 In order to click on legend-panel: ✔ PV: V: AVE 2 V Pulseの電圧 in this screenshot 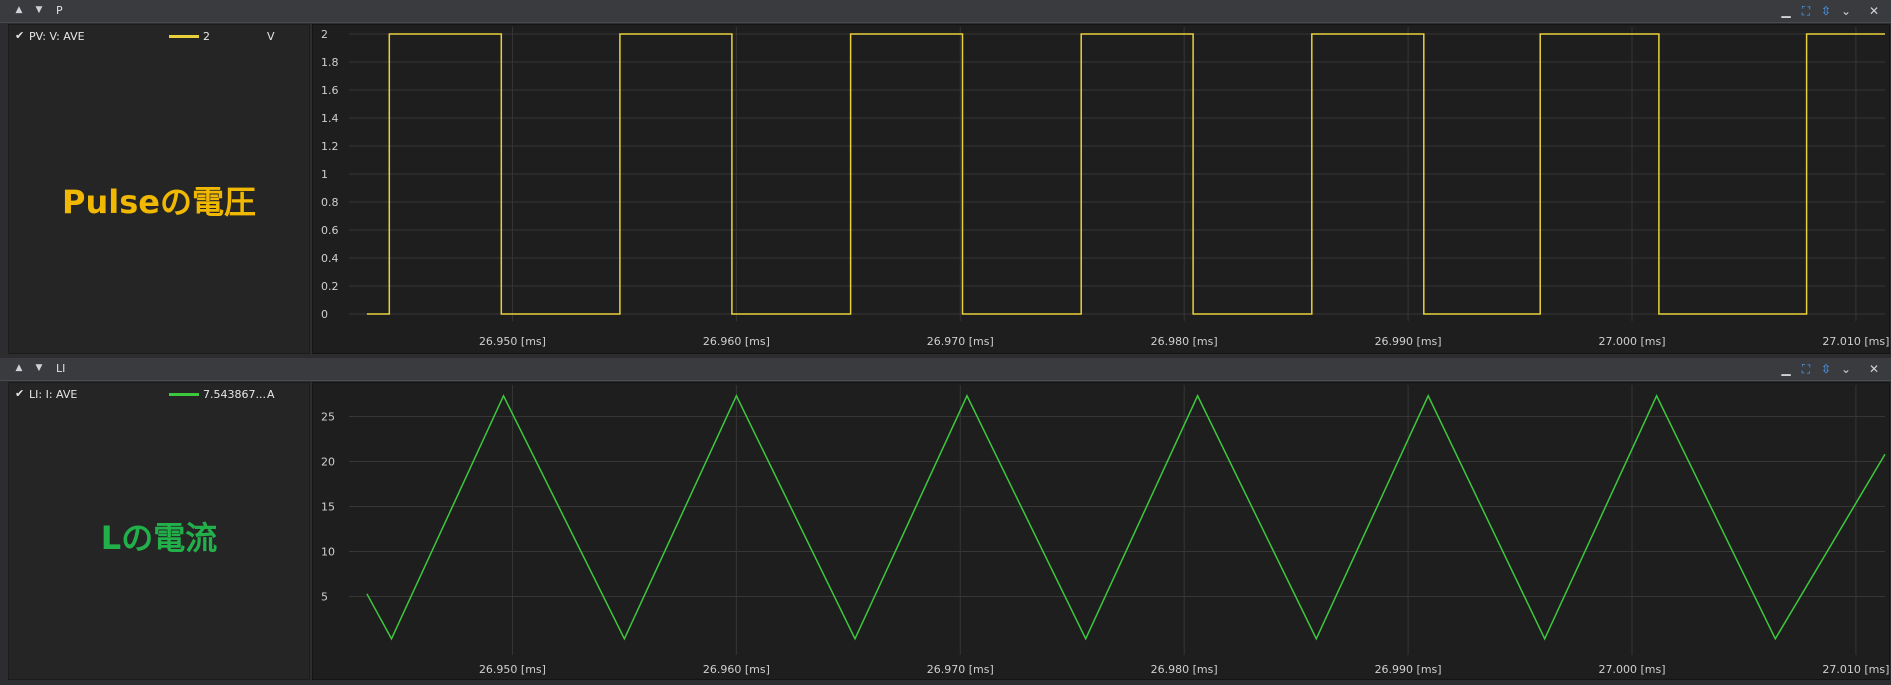, I will do `click(159, 189)`.